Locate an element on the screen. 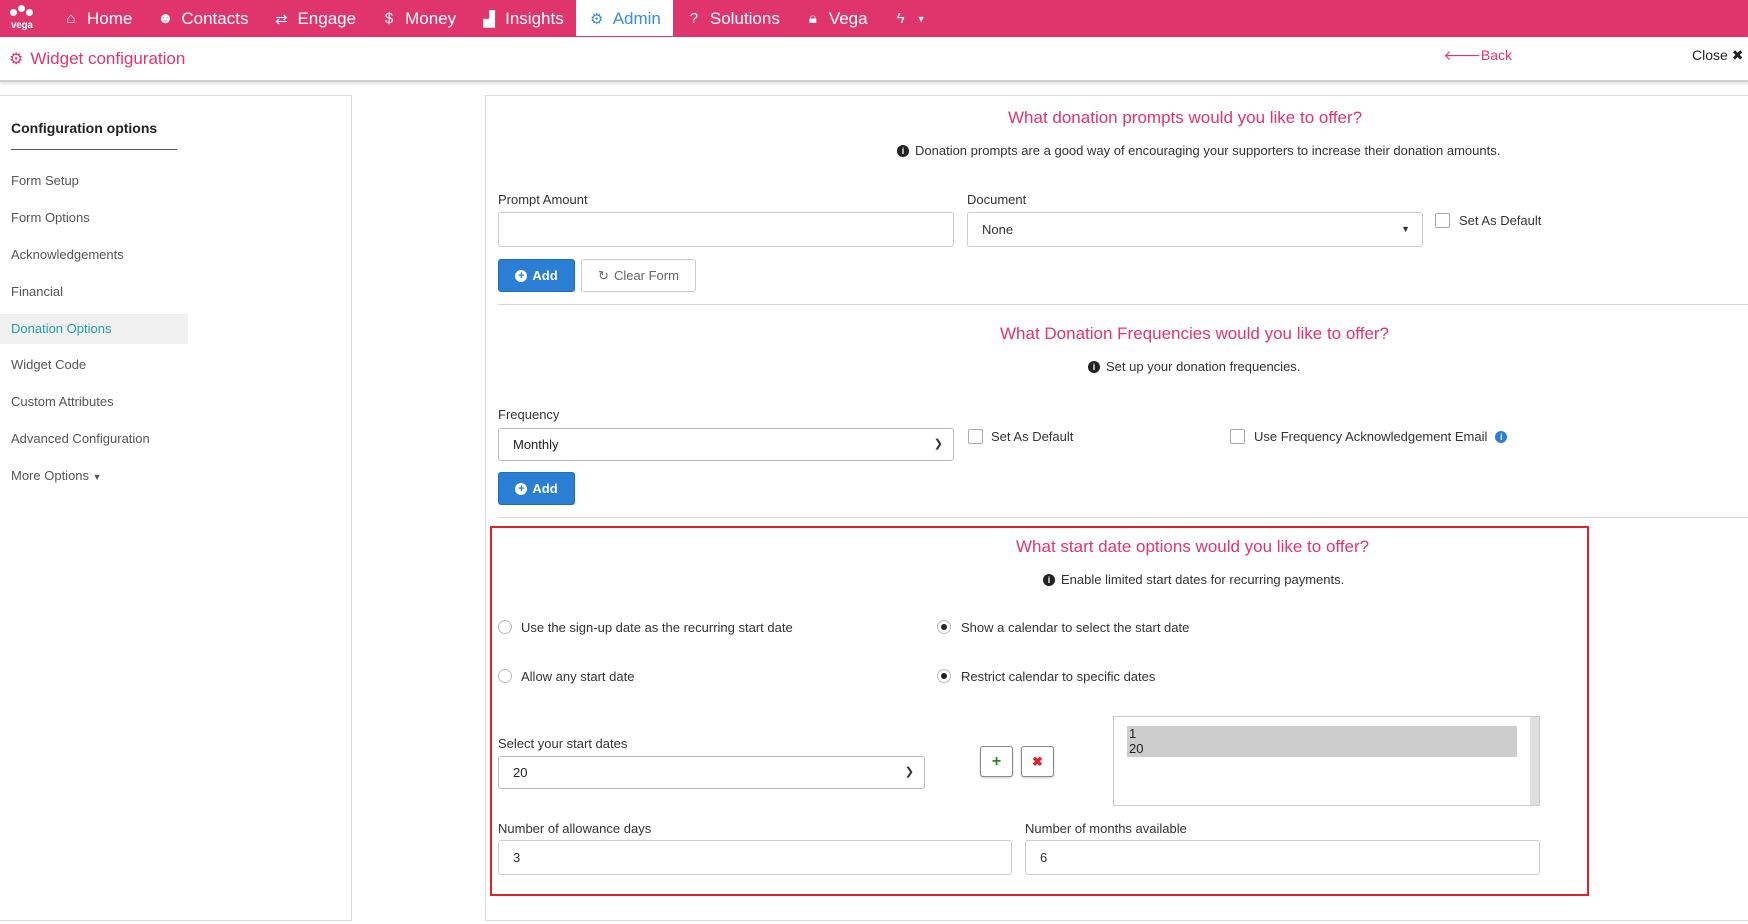  plus-icon: + is located at coordinates (996, 761).